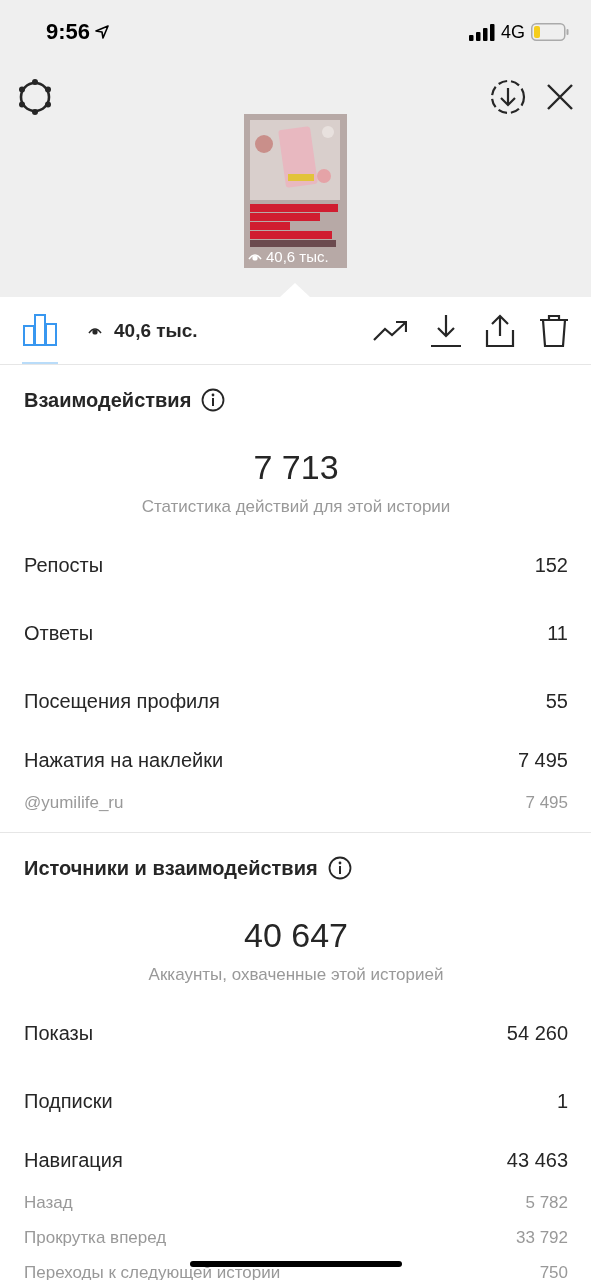  I want to click on metric-label: Показы, so click(59, 1033).